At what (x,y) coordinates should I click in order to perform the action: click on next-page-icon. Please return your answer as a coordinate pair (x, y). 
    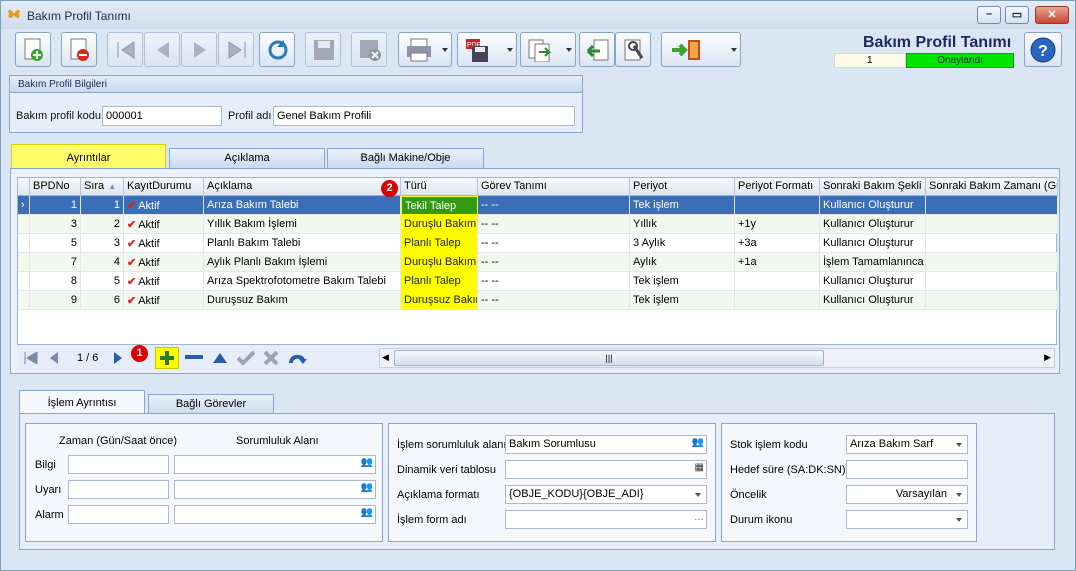
    Looking at the image, I should click on (118, 358).